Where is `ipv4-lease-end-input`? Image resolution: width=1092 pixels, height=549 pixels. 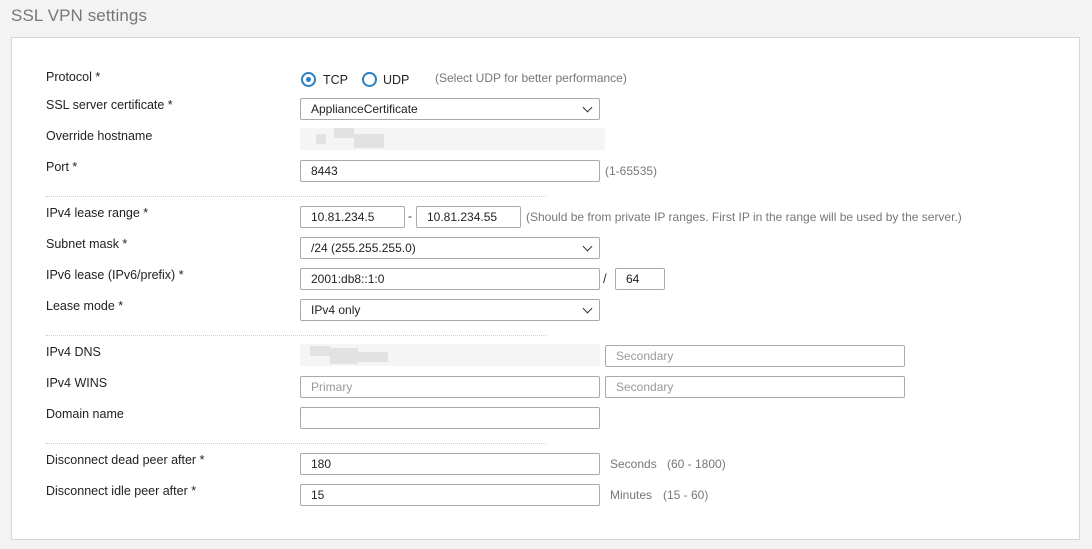
ipv4-lease-end-input is located at coordinates (468, 217).